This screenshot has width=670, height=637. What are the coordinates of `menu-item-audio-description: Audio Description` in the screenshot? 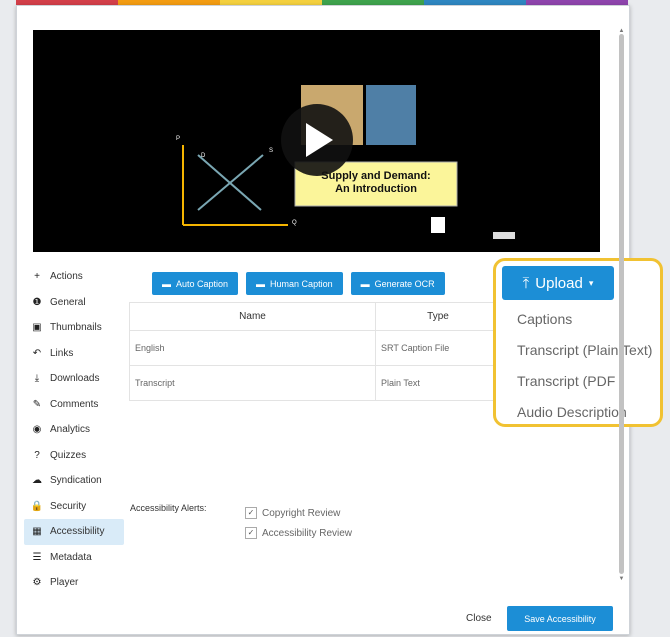 It's located at (584, 416).